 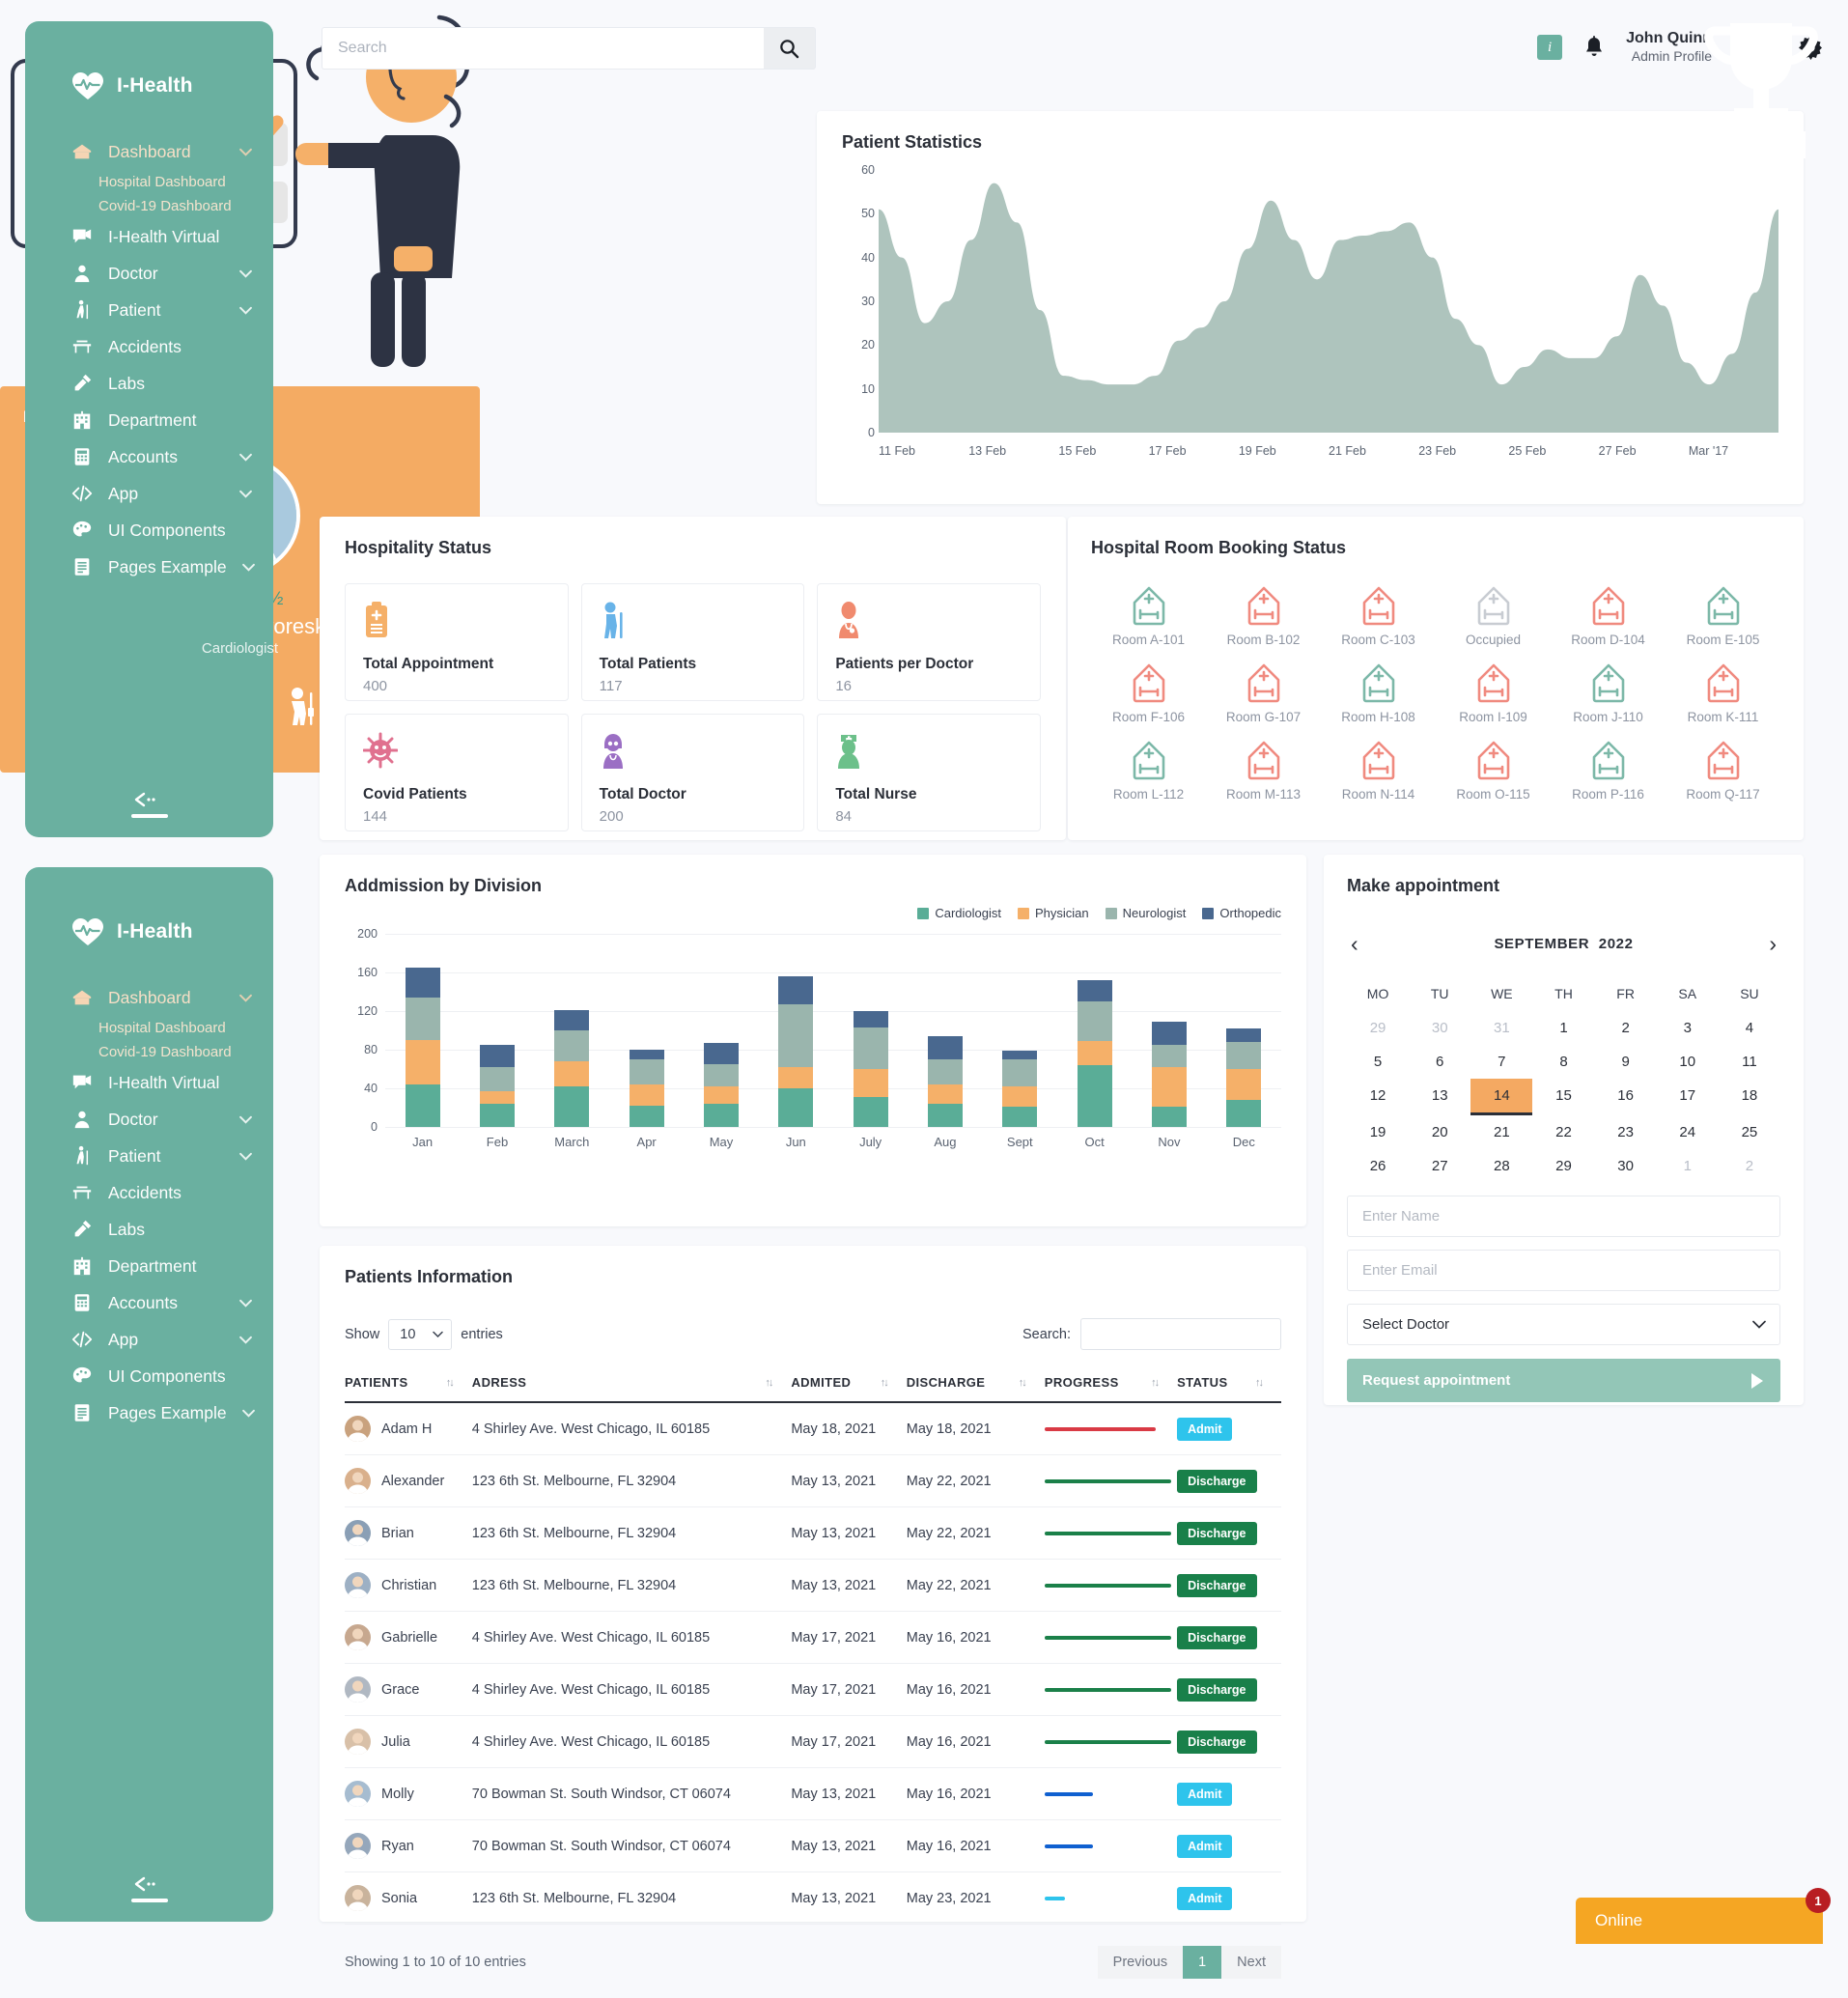 I want to click on legend-item: Cardiologist, so click(x=959, y=913).